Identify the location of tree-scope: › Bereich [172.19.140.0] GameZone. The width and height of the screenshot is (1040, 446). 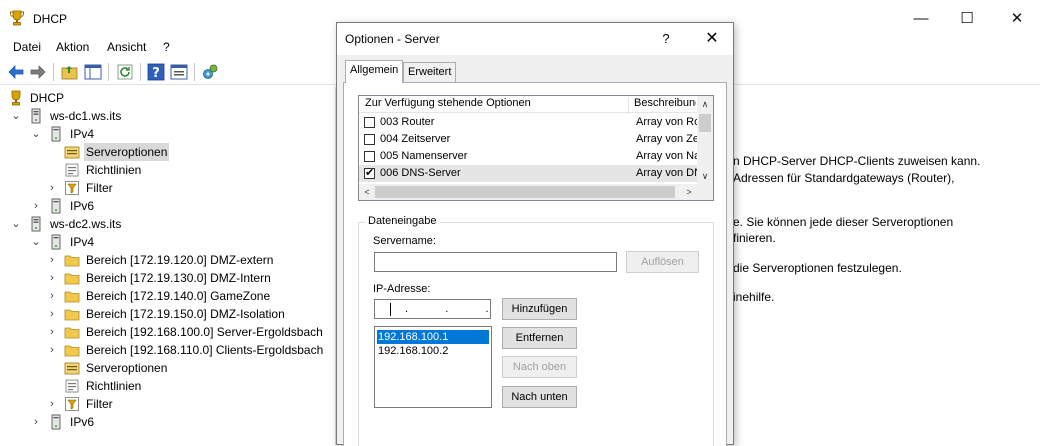
(190, 296).